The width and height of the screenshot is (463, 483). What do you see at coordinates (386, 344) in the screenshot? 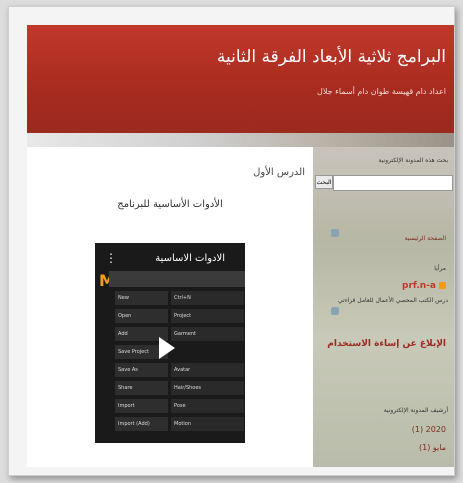
I see `report-abuse-link: الإبلاغ عن إساءة الاستخدام` at bounding box center [386, 344].